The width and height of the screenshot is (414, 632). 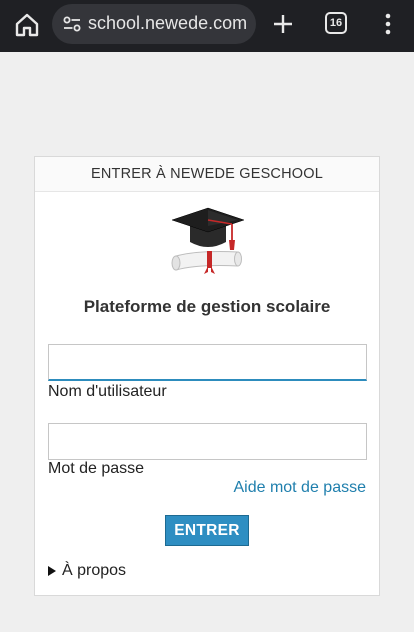 I want to click on about-label: À propos, so click(x=94, y=570).